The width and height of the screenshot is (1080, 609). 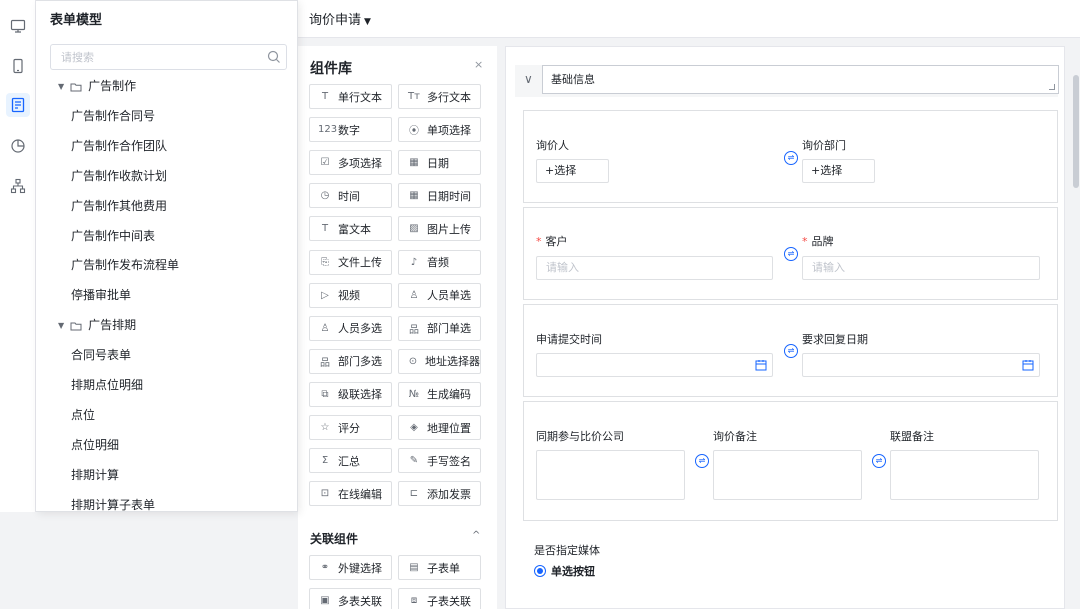 I want to click on component-button: 品部门多选, so click(x=350, y=361).